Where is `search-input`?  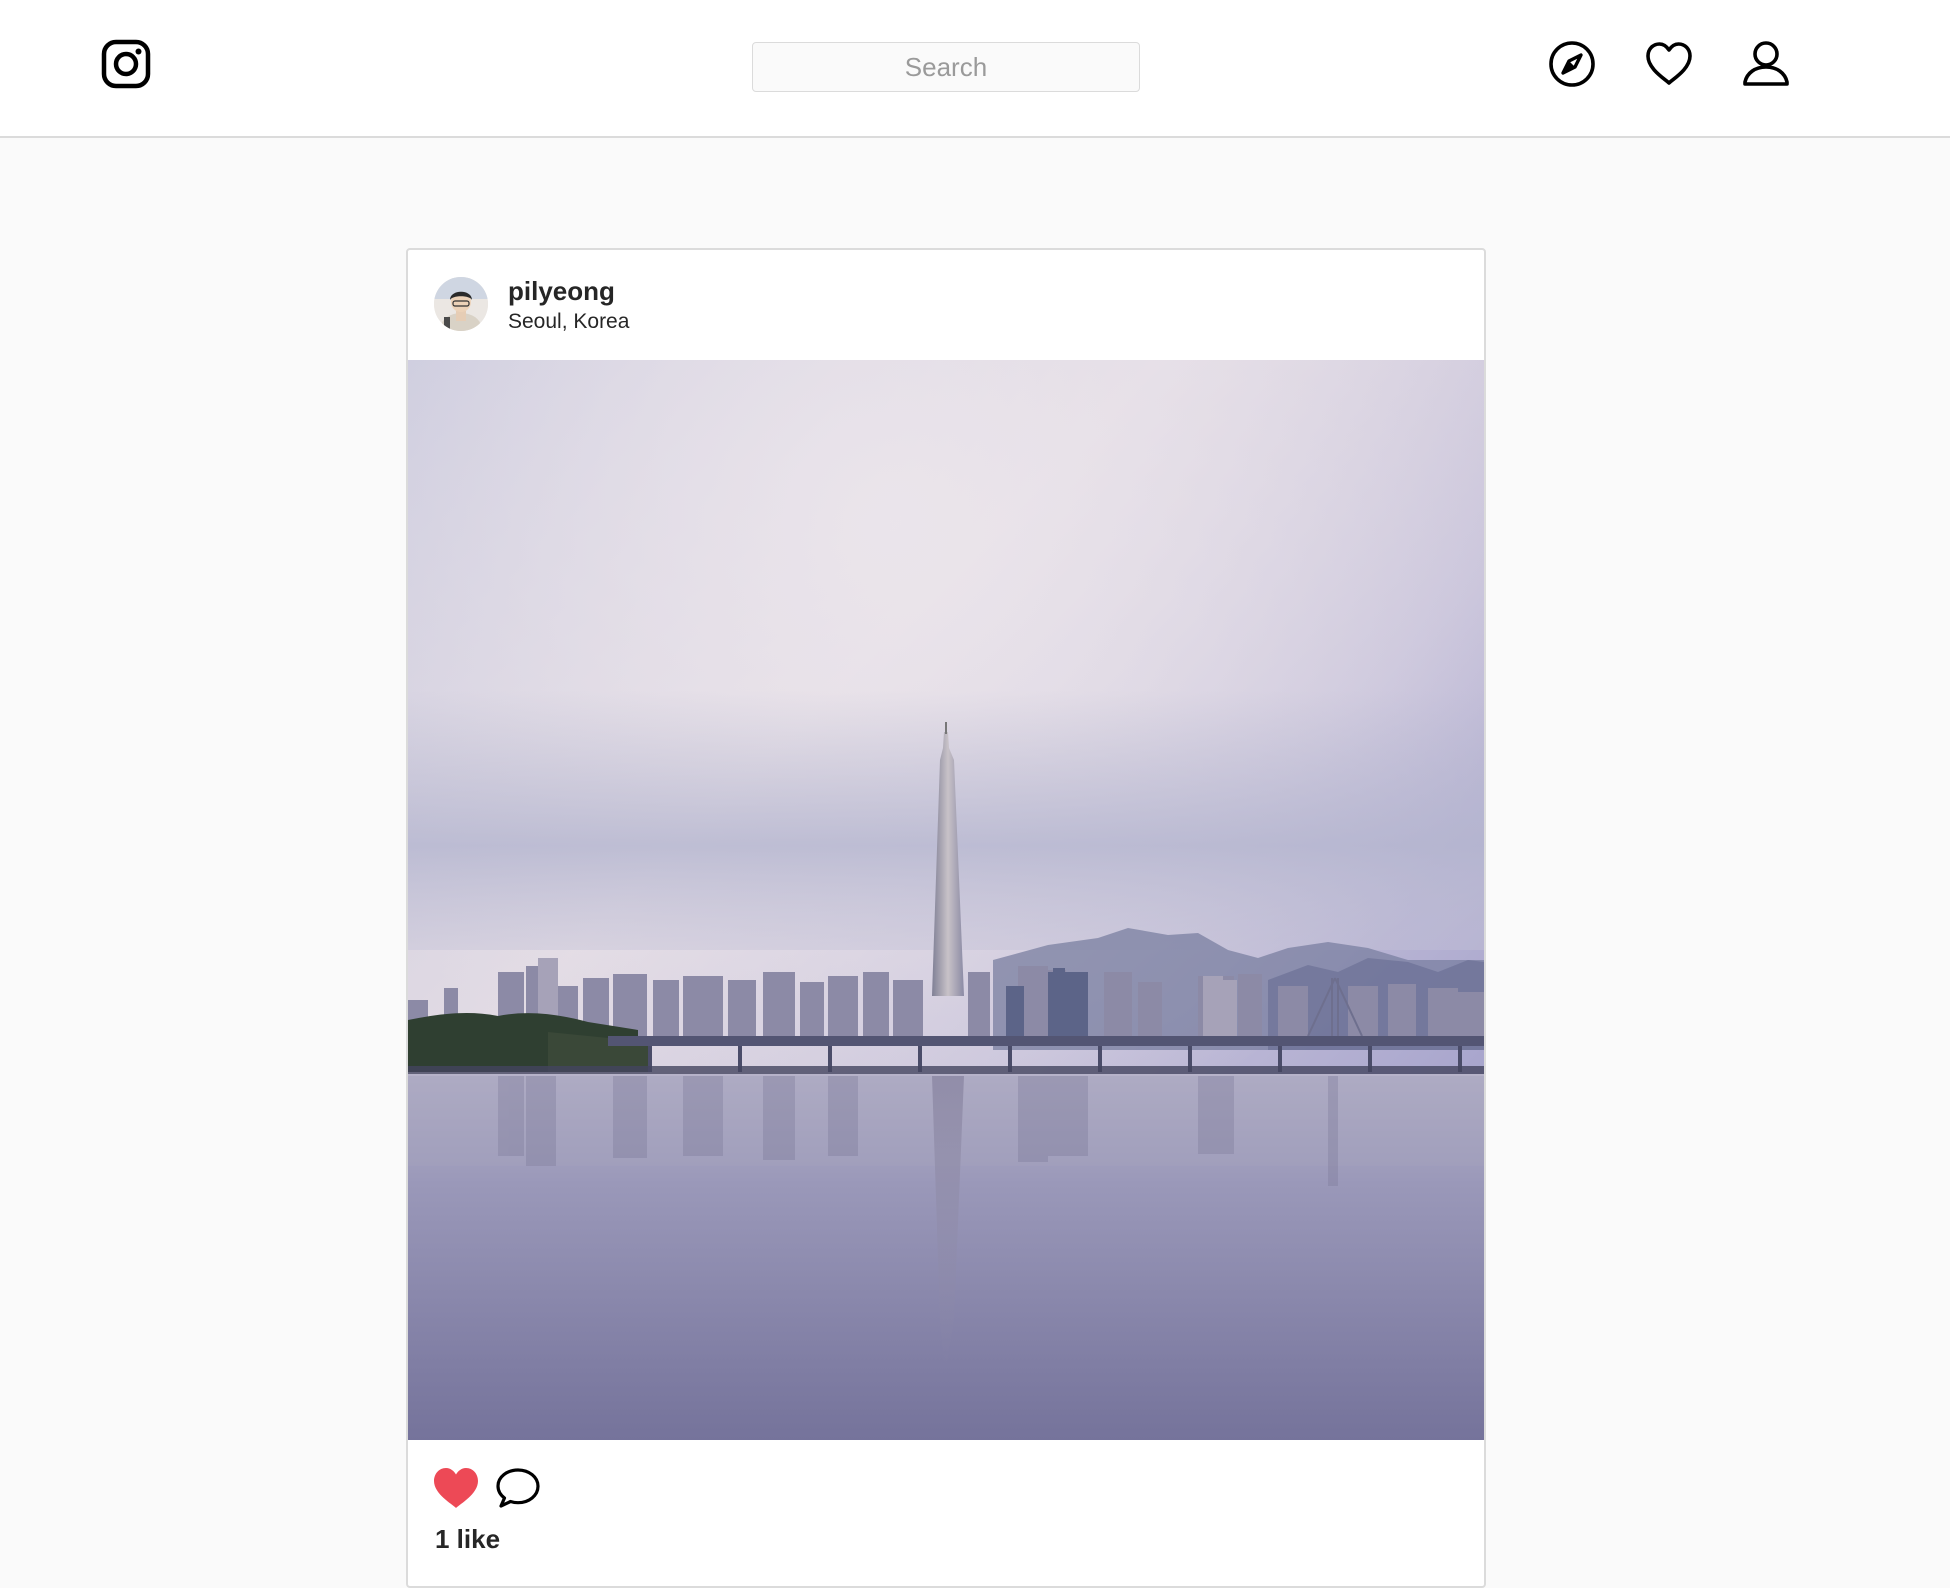
search-input is located at coordinates (946, 67).